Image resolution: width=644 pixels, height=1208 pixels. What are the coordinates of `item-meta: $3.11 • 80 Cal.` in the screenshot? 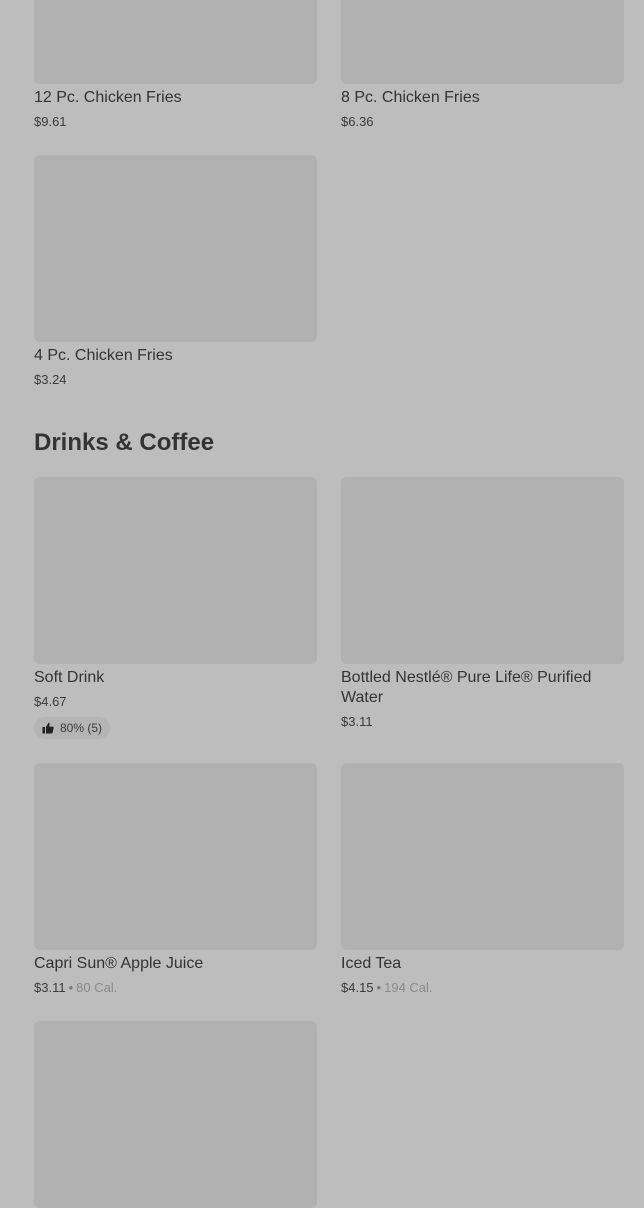 It's located at (175, 988).